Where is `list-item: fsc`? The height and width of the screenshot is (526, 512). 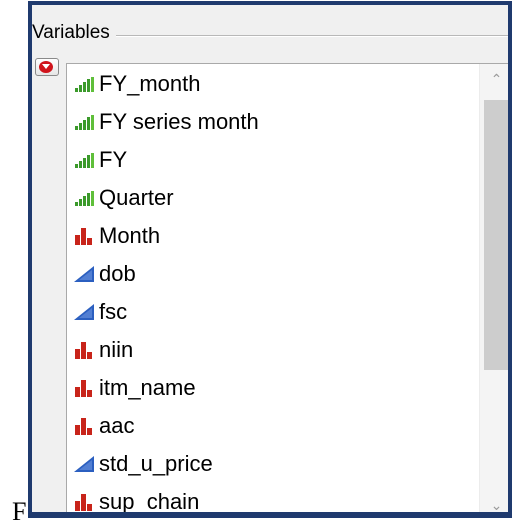
list-item: fsc is located at coordinates (97, 312).